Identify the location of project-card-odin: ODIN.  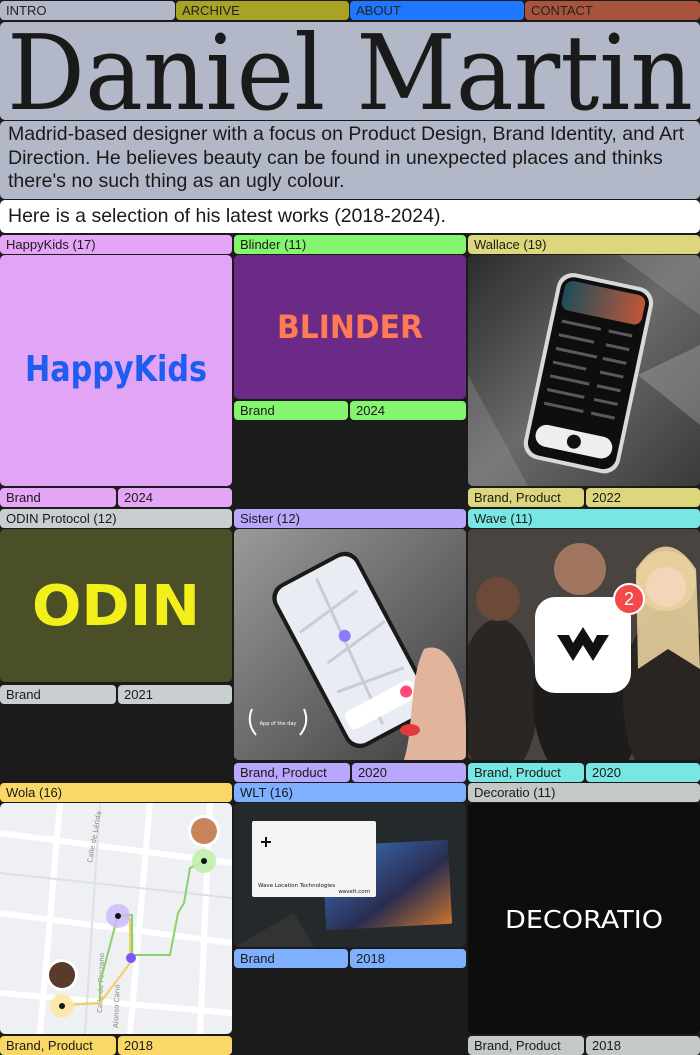
(116, 605).